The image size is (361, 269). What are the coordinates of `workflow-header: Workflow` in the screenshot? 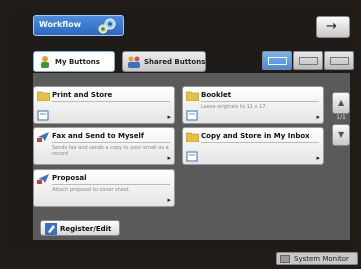 It's located at (78, 25).